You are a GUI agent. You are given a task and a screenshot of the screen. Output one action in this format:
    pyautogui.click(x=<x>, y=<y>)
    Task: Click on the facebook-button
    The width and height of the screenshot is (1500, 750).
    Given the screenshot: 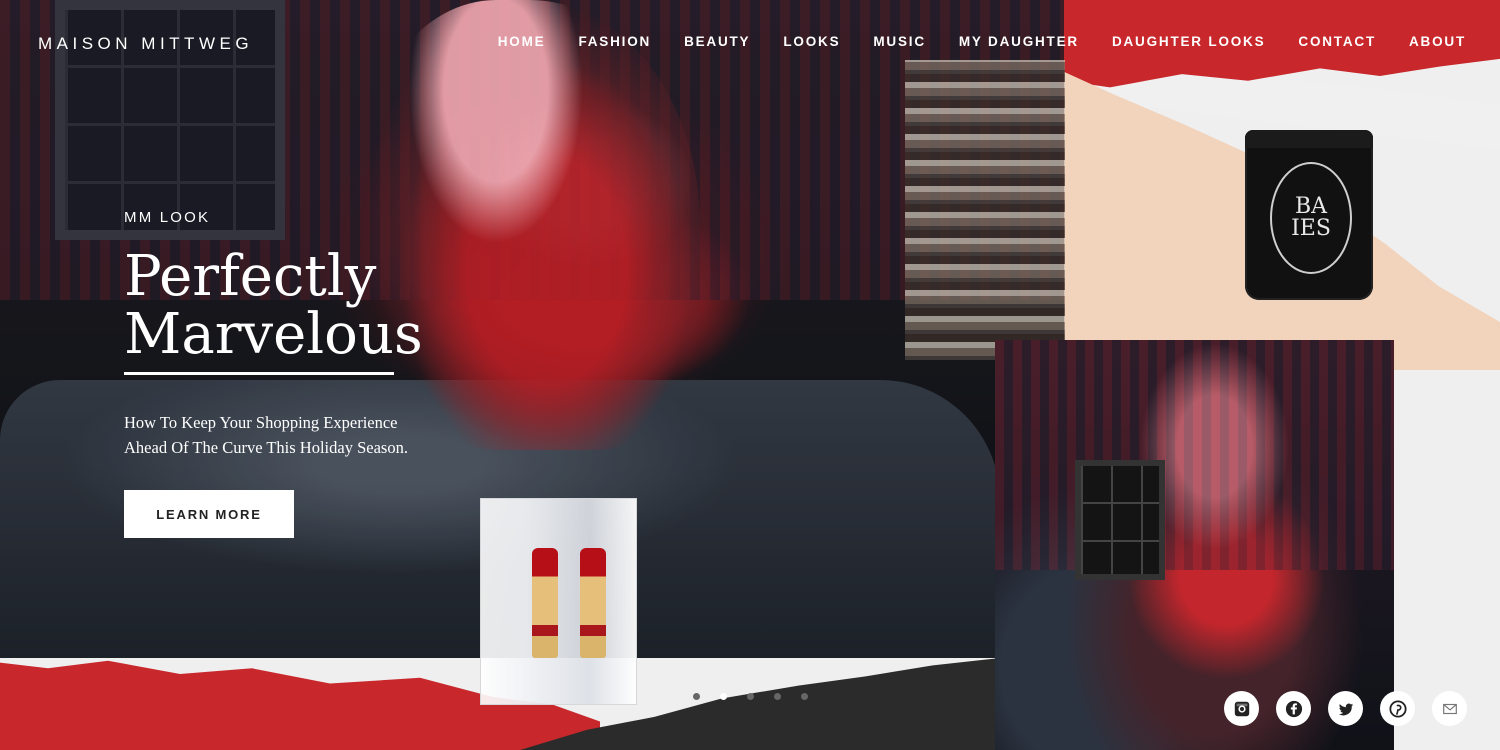 What is the action you would take?
    pyautogui.click(x=1293, y=708)
    